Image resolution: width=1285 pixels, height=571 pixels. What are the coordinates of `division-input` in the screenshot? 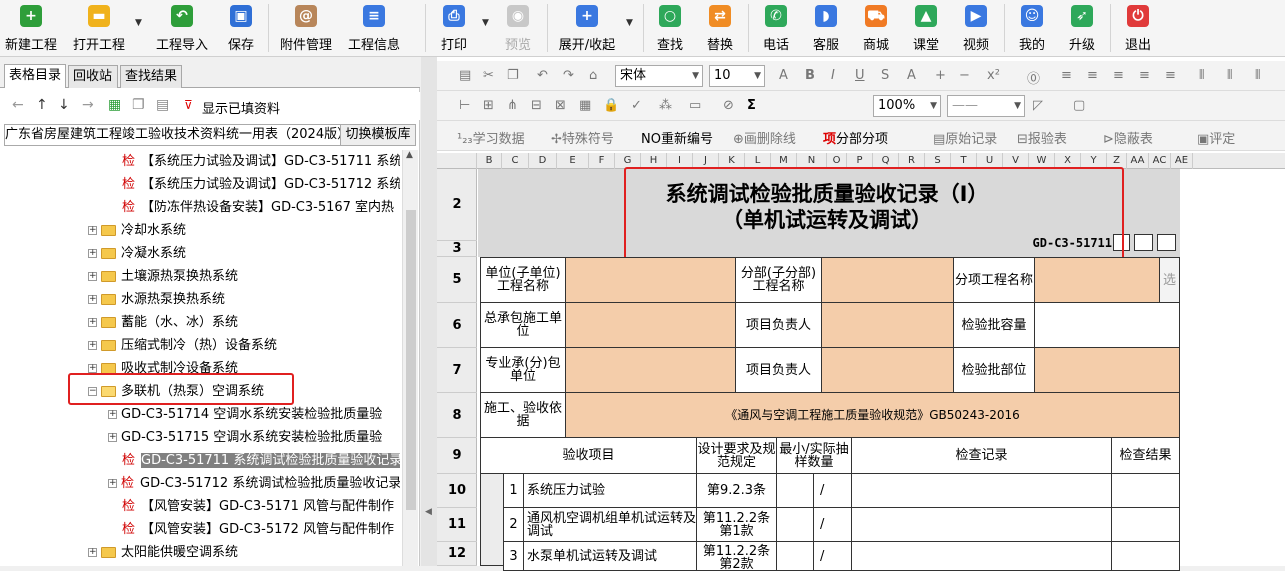 It's located at (887, 280).